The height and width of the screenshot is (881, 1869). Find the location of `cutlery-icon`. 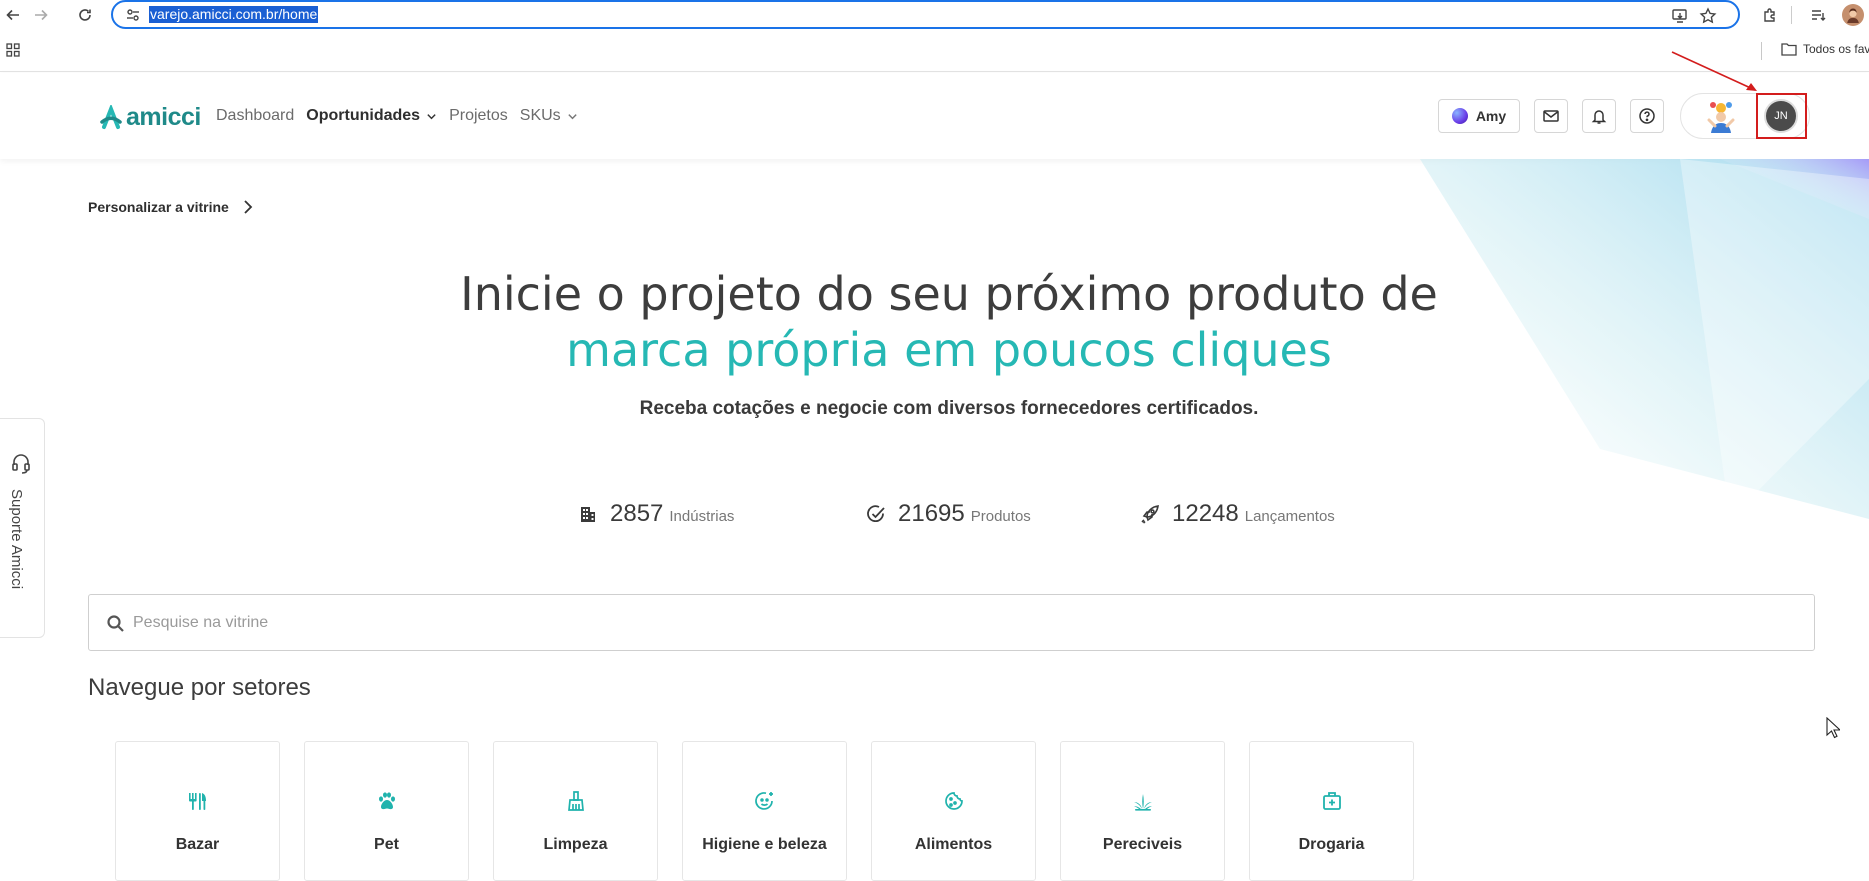

cutlery-icon is located at coordinates (197, 801).